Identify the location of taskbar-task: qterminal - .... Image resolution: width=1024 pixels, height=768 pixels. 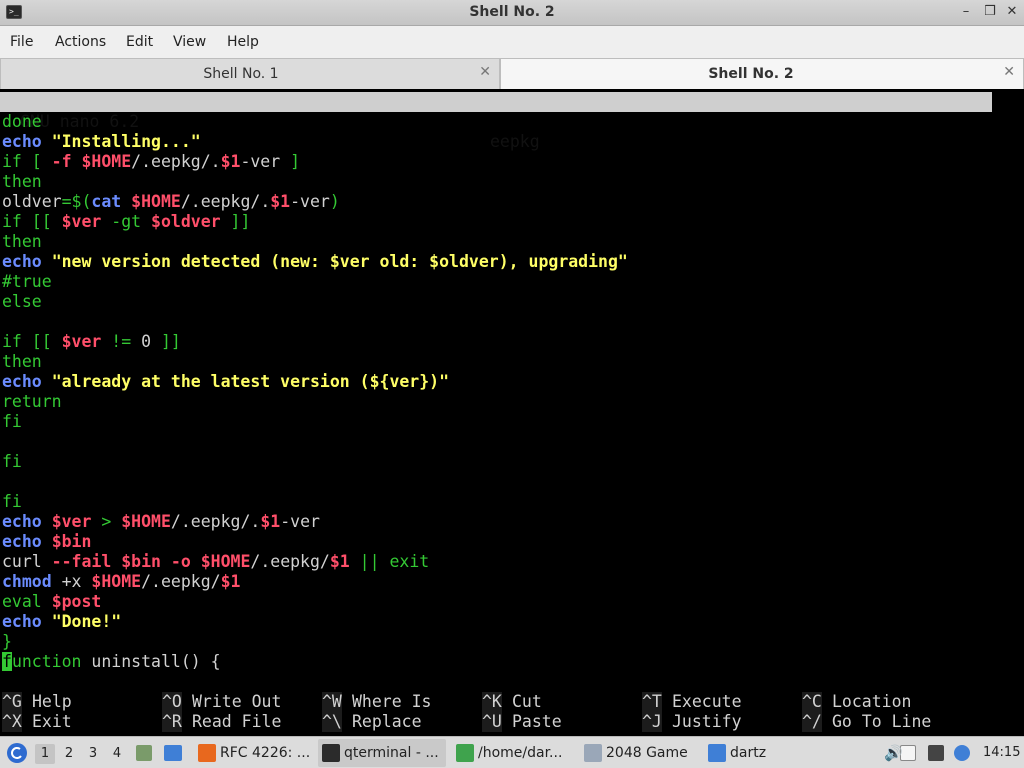
(382, 753).